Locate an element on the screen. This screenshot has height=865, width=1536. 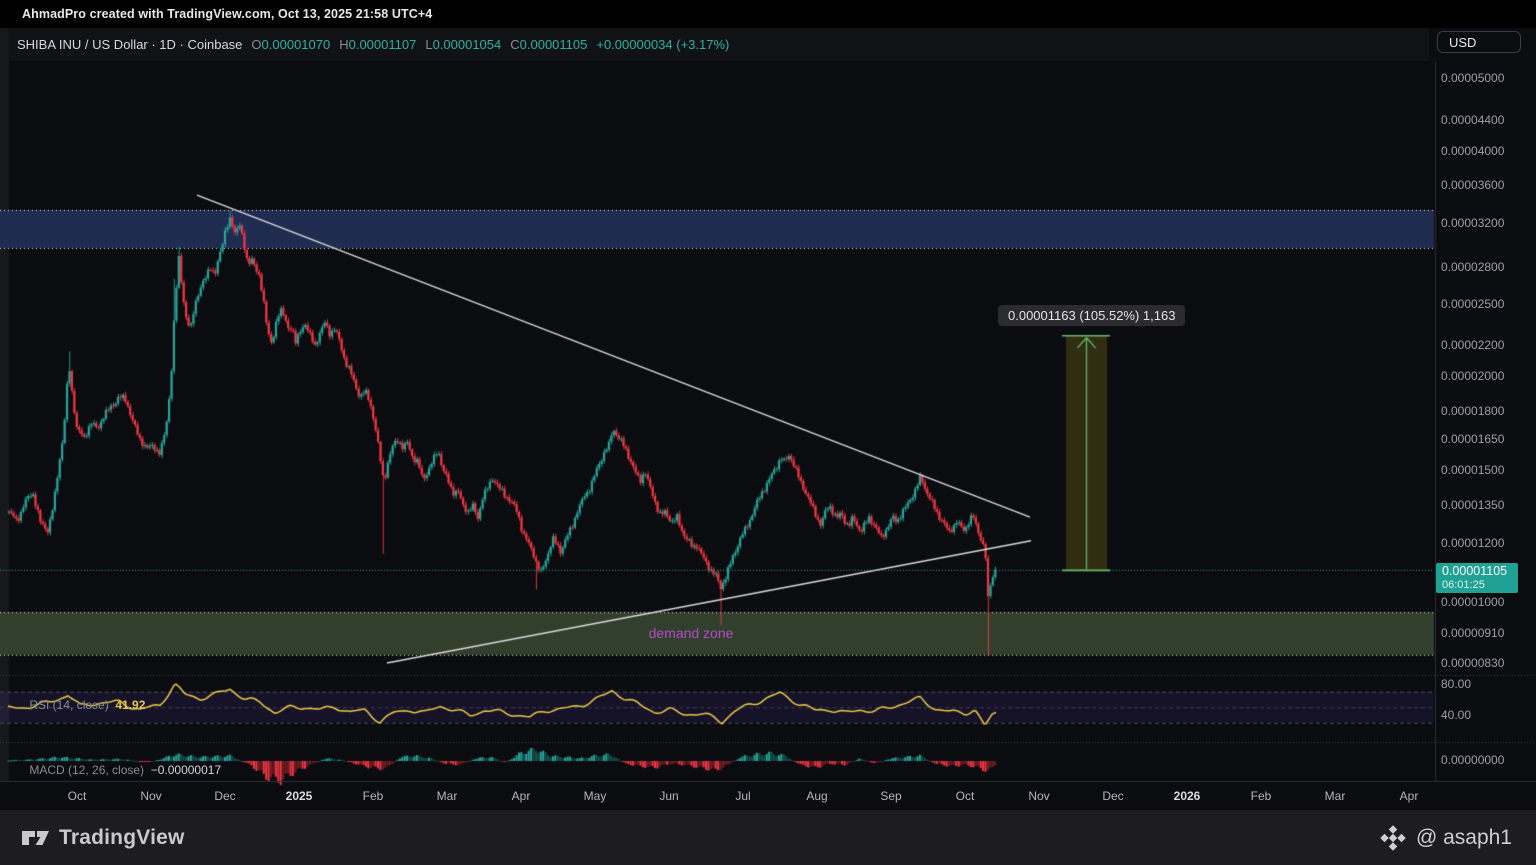
price-range-measure-label: 0.00001163 (105.52%) 1,163 is located at coordinates (1092, 315).